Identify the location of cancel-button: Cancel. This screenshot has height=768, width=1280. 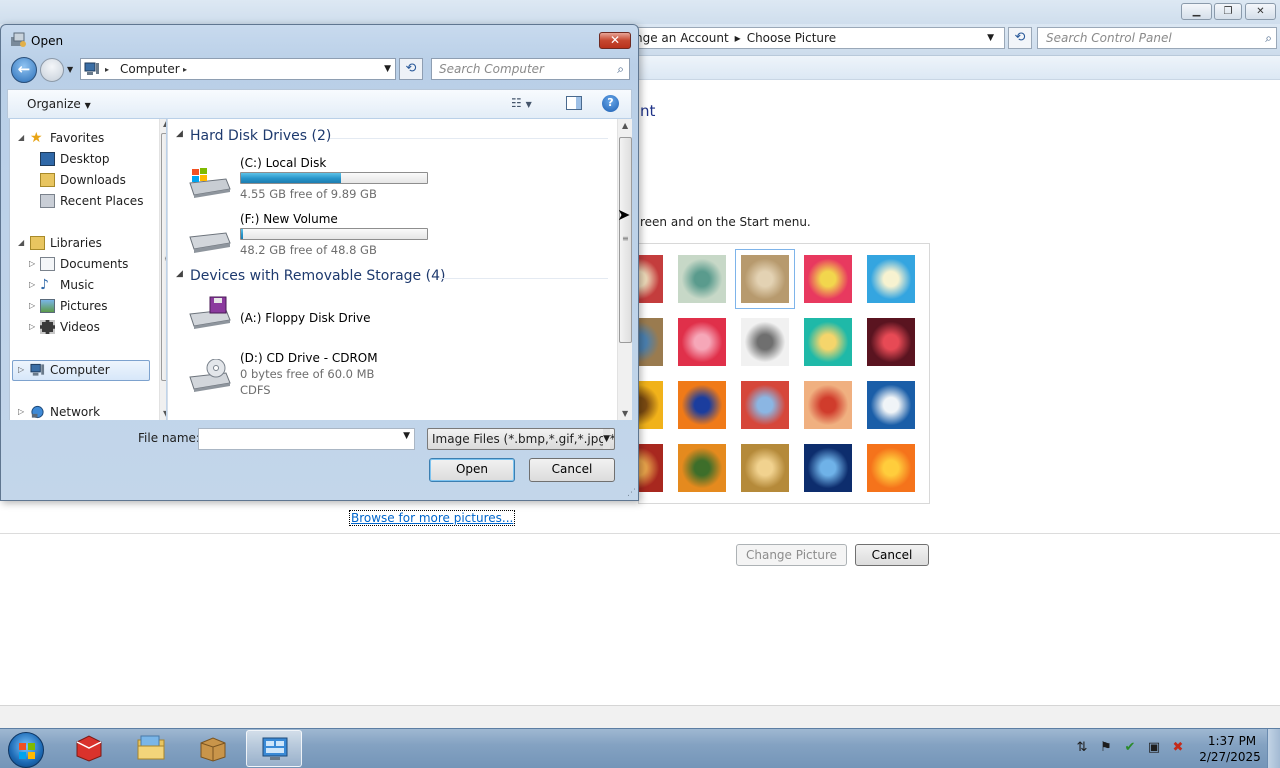
(892, 555).